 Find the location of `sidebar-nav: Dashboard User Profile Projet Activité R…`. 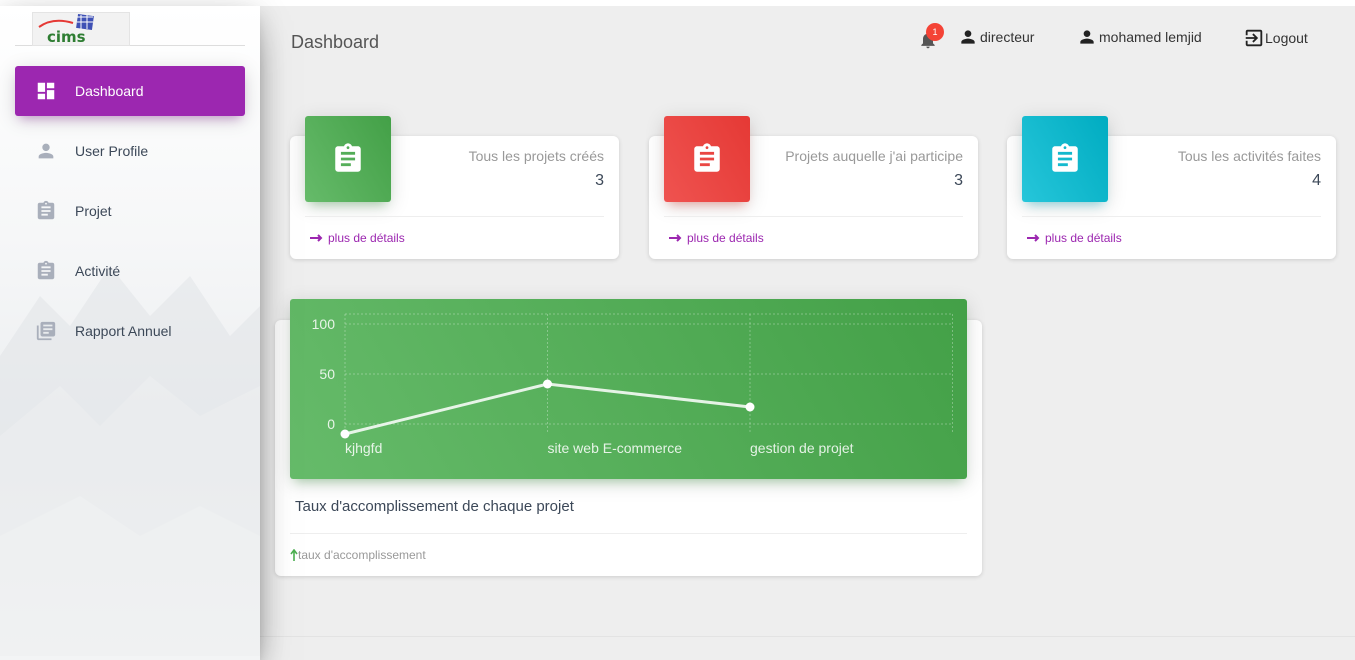

sidebar-nav: Dashboard User Profile Projet Activité R… is located at coordinates (130, 216).